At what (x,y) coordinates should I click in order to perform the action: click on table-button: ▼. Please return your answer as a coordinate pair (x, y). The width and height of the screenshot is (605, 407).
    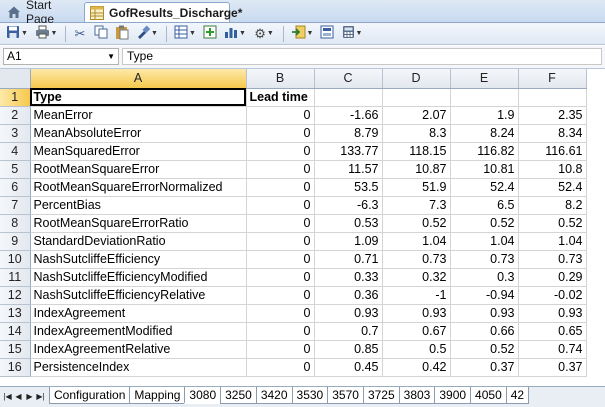
    Looking at the image, I should click on (185, 34).